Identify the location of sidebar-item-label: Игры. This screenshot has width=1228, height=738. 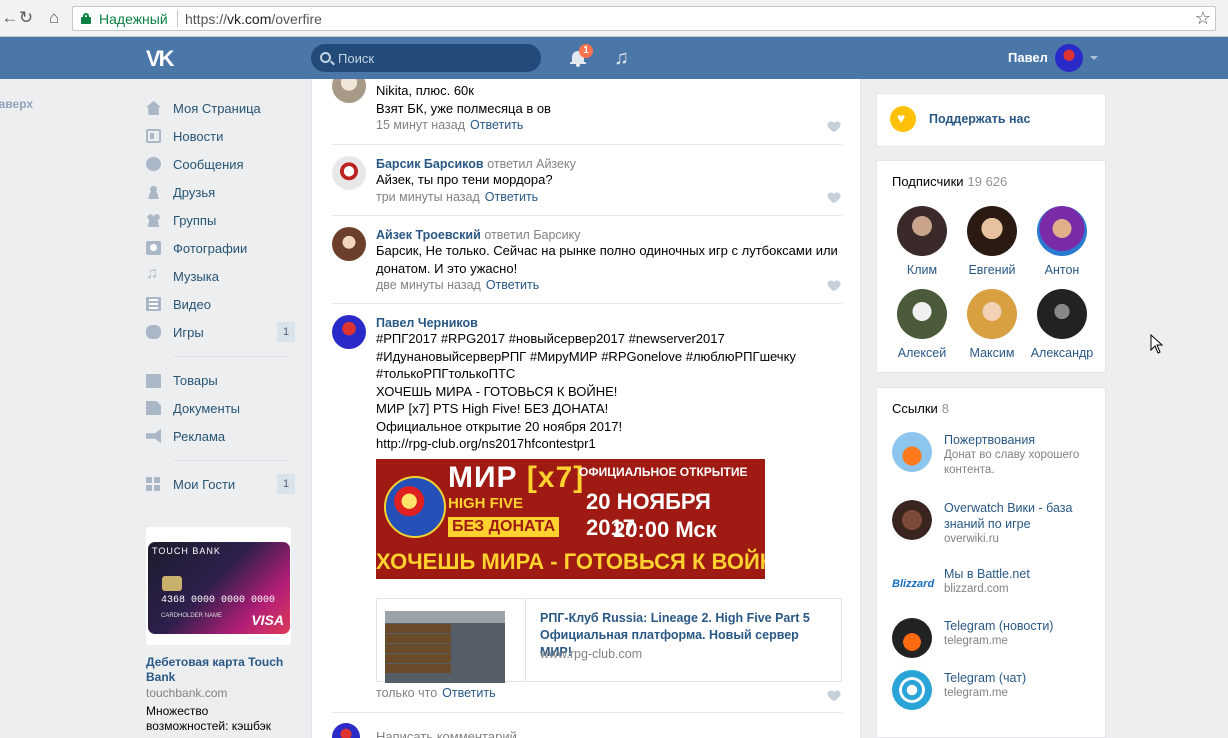
(188, 332).